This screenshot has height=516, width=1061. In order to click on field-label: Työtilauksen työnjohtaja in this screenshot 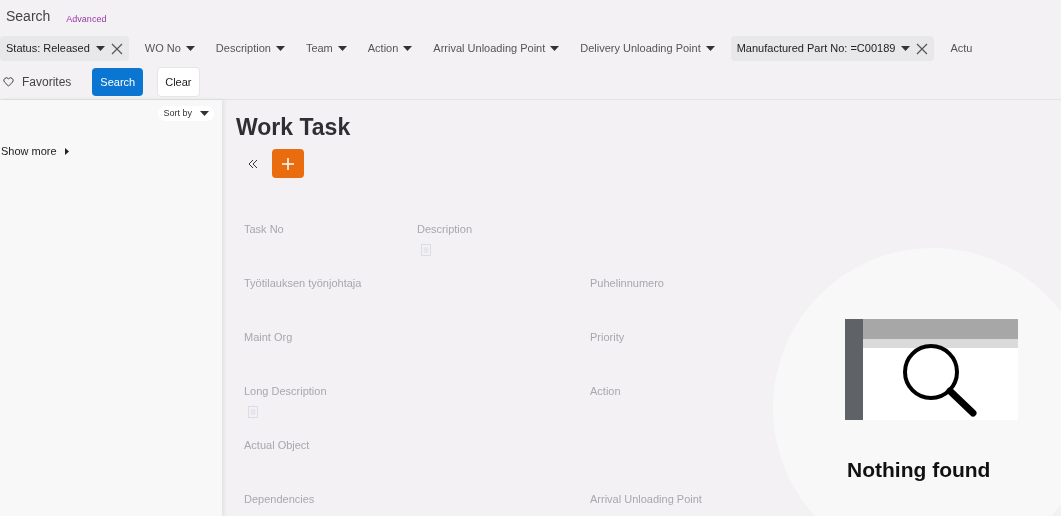, I will do `click(303, 283)`.